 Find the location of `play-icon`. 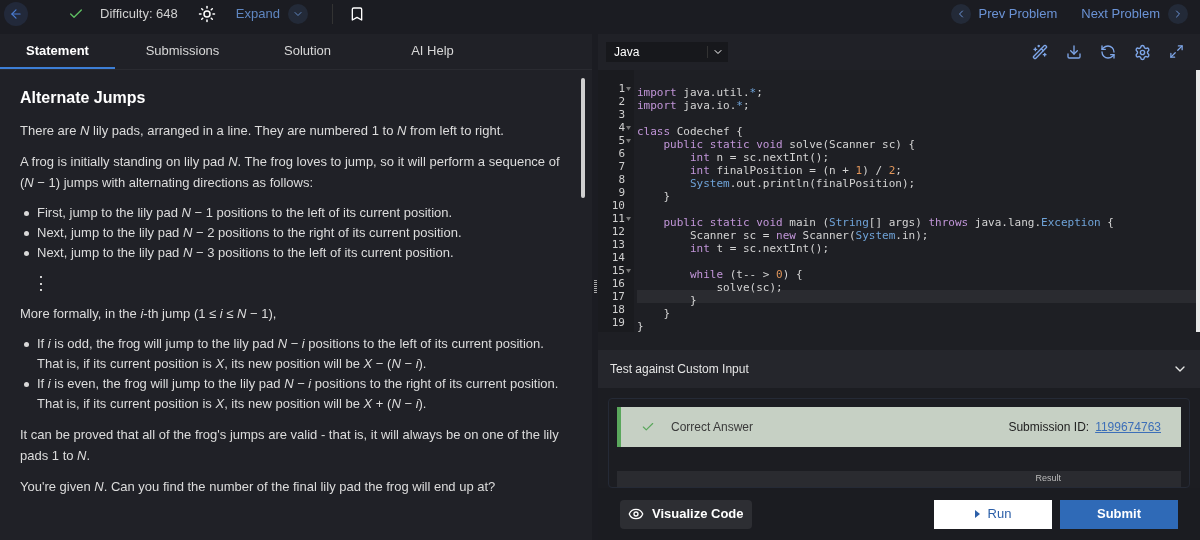

play-icon is located at coordinates (977, 514).